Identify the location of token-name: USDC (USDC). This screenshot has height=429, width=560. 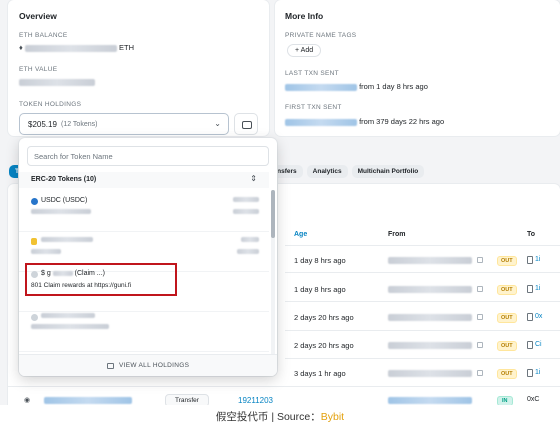
(64, 200).